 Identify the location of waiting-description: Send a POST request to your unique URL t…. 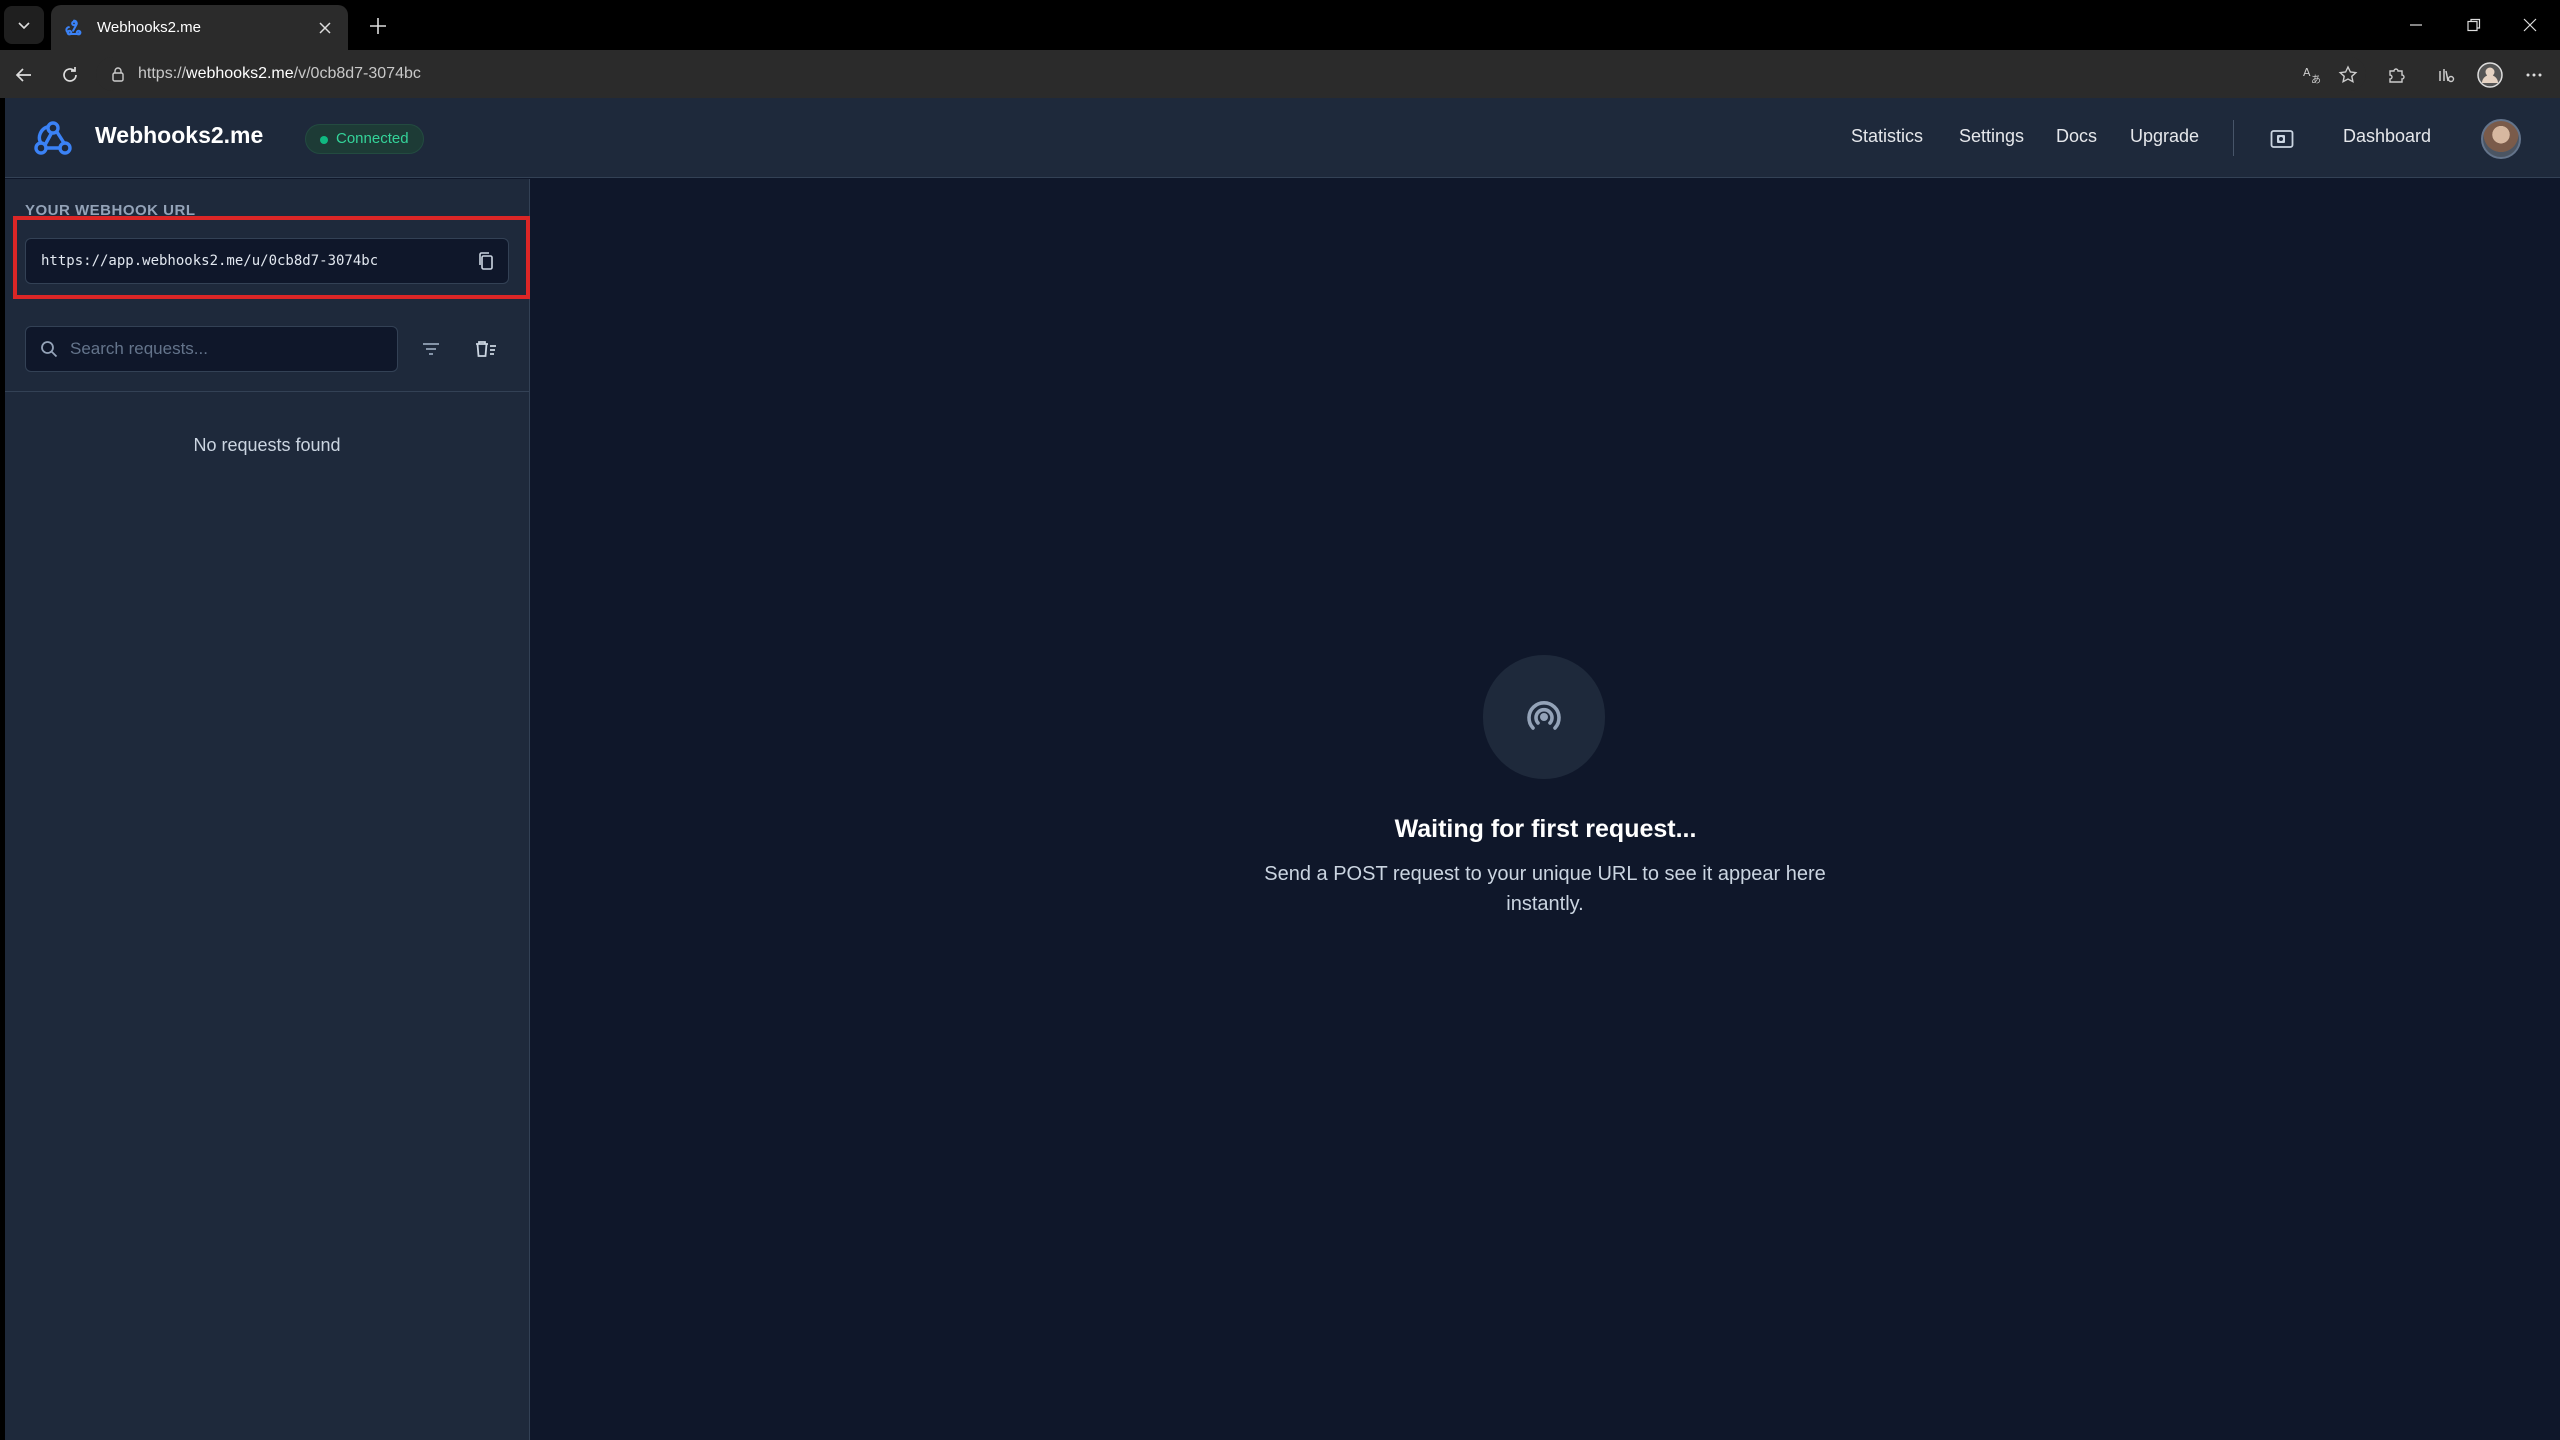
(1545, 889).